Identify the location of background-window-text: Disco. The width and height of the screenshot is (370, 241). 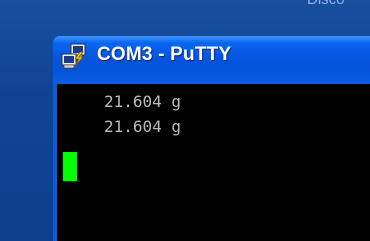
(326, 4).